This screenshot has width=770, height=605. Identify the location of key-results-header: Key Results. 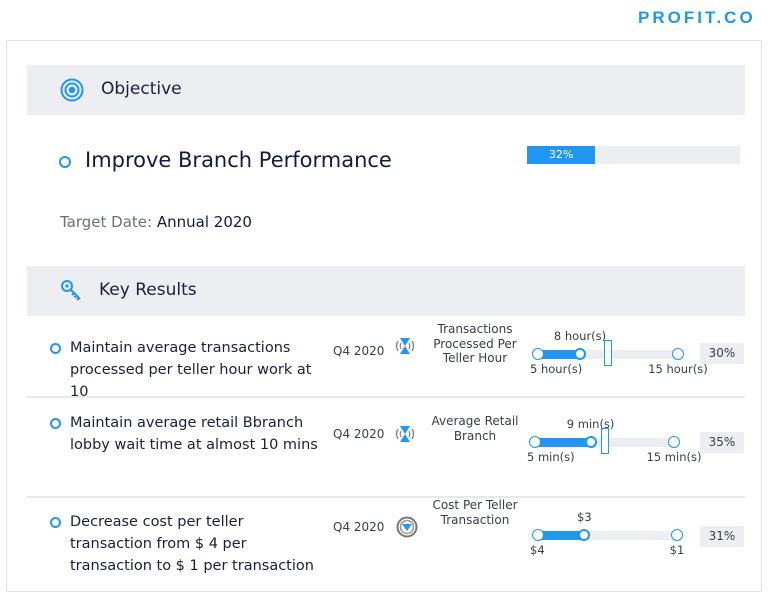
(386, 291).